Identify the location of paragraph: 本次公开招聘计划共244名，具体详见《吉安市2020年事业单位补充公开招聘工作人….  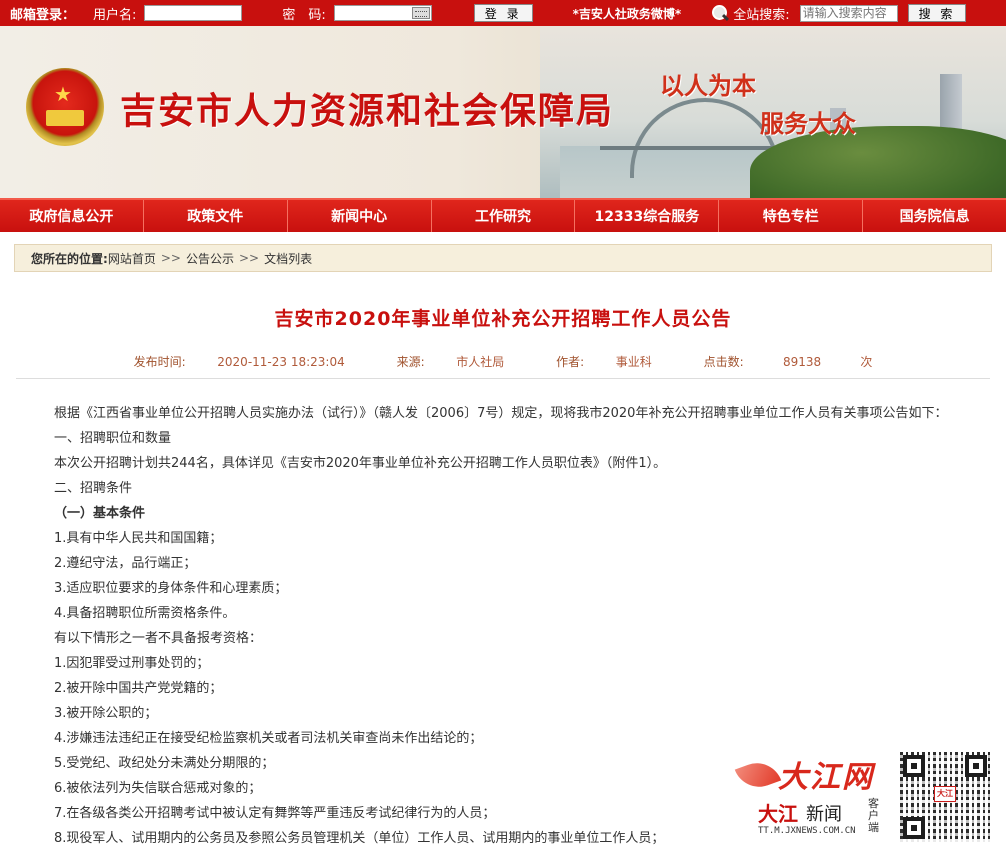
(360, 463).